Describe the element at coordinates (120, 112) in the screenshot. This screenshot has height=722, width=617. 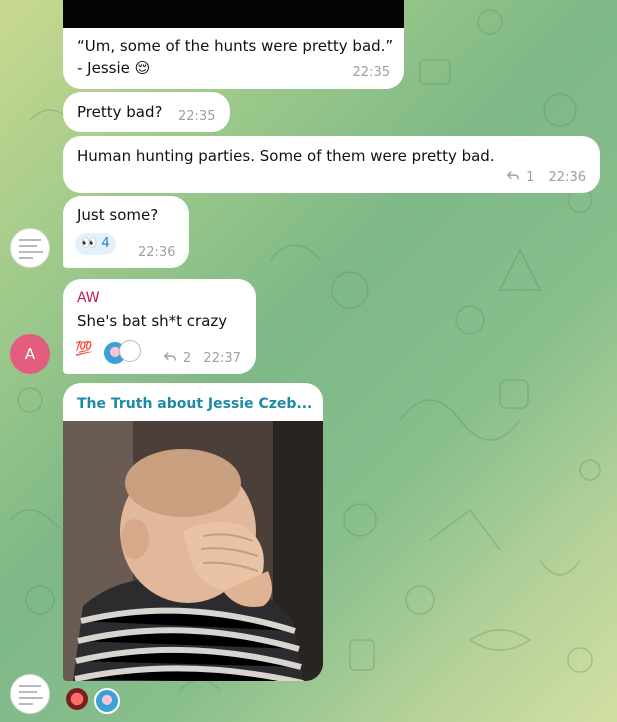
I see `message-text: Pretty bad?` at that location.